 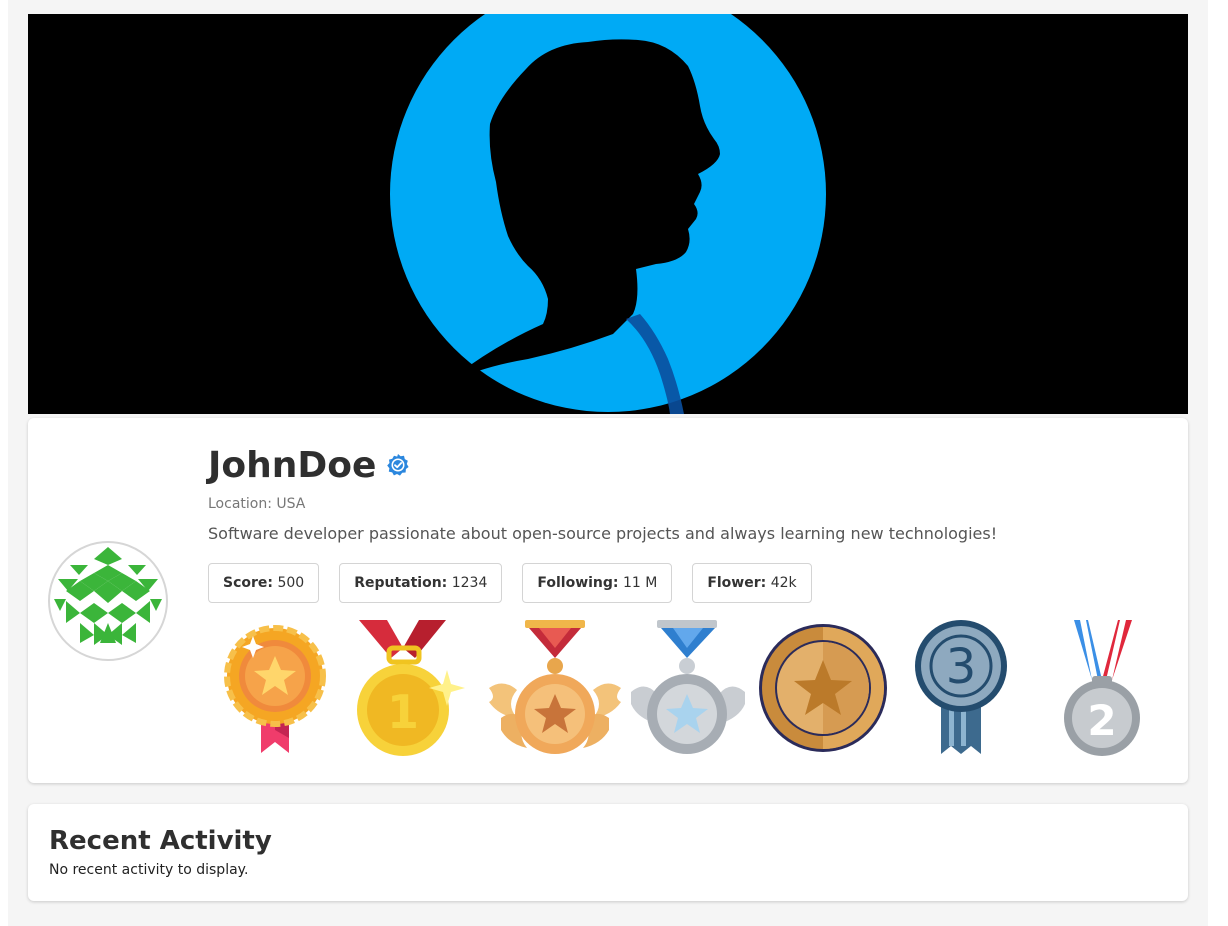 I want to click on stat-value: 500, so click(x=291, y=583).